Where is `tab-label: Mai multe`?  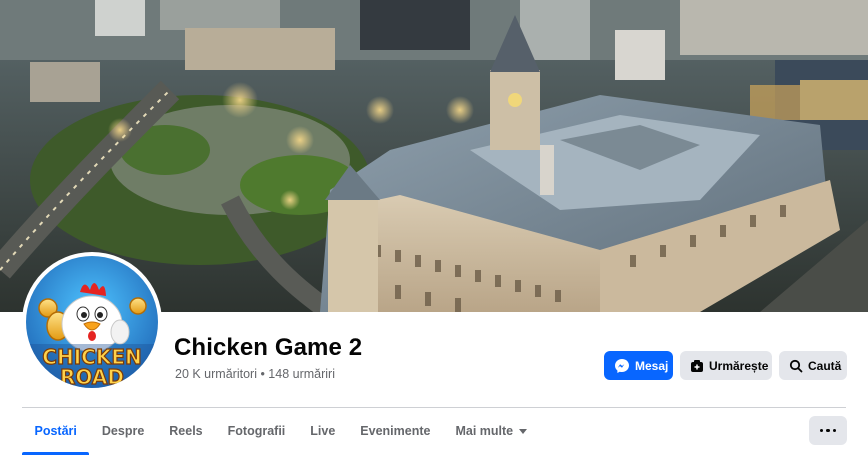
tab-label: Mai multe is located at coordinates (484, 431).